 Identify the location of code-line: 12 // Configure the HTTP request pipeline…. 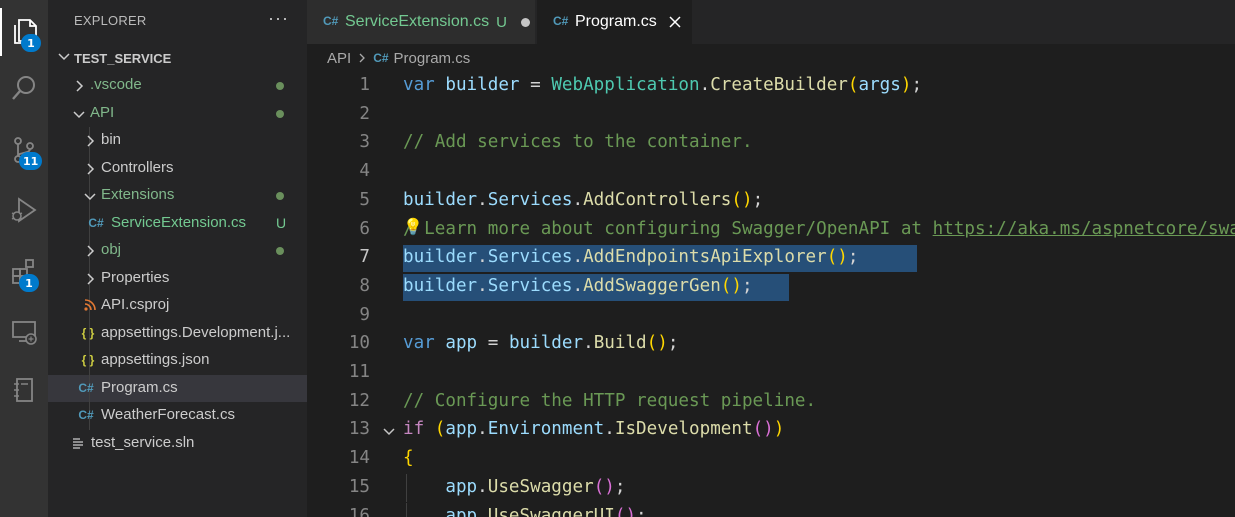
(771, 402).